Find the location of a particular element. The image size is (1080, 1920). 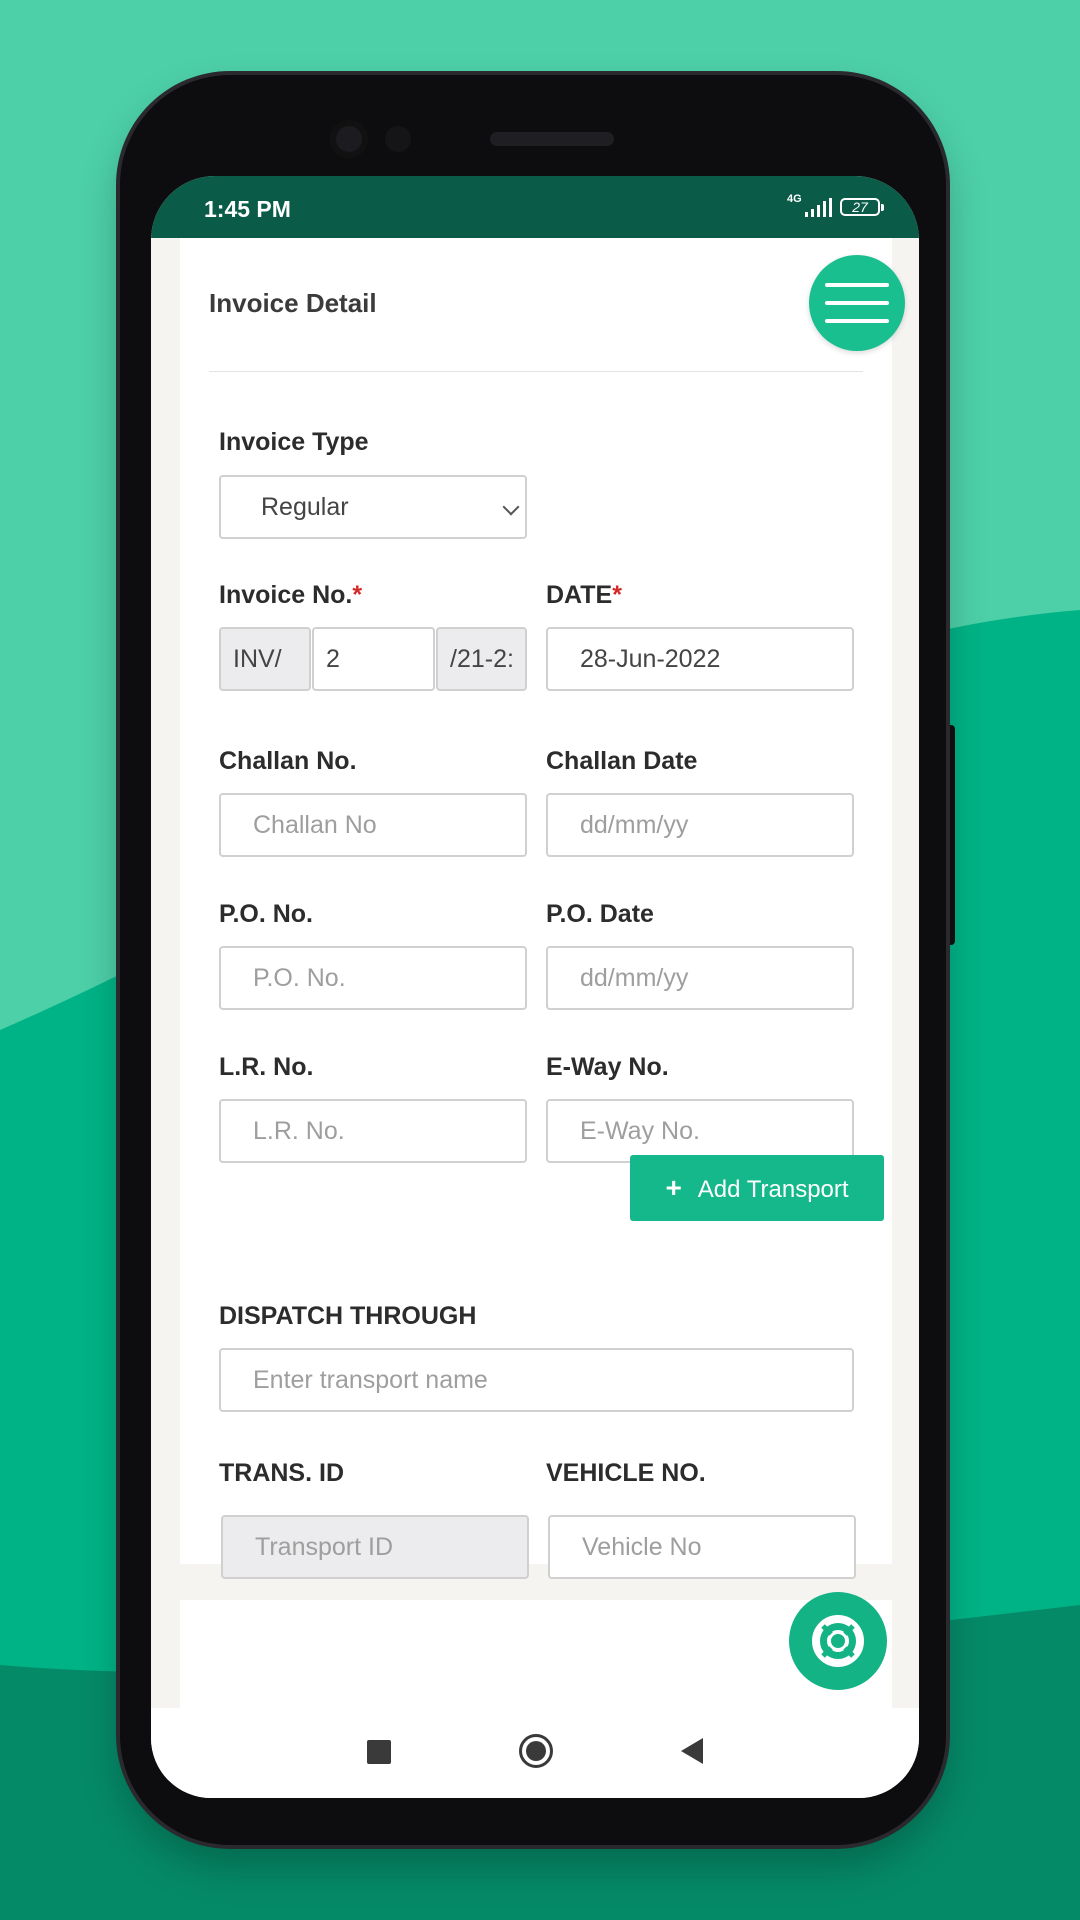

plus-icon: + is located at coordinates (673, 1187).